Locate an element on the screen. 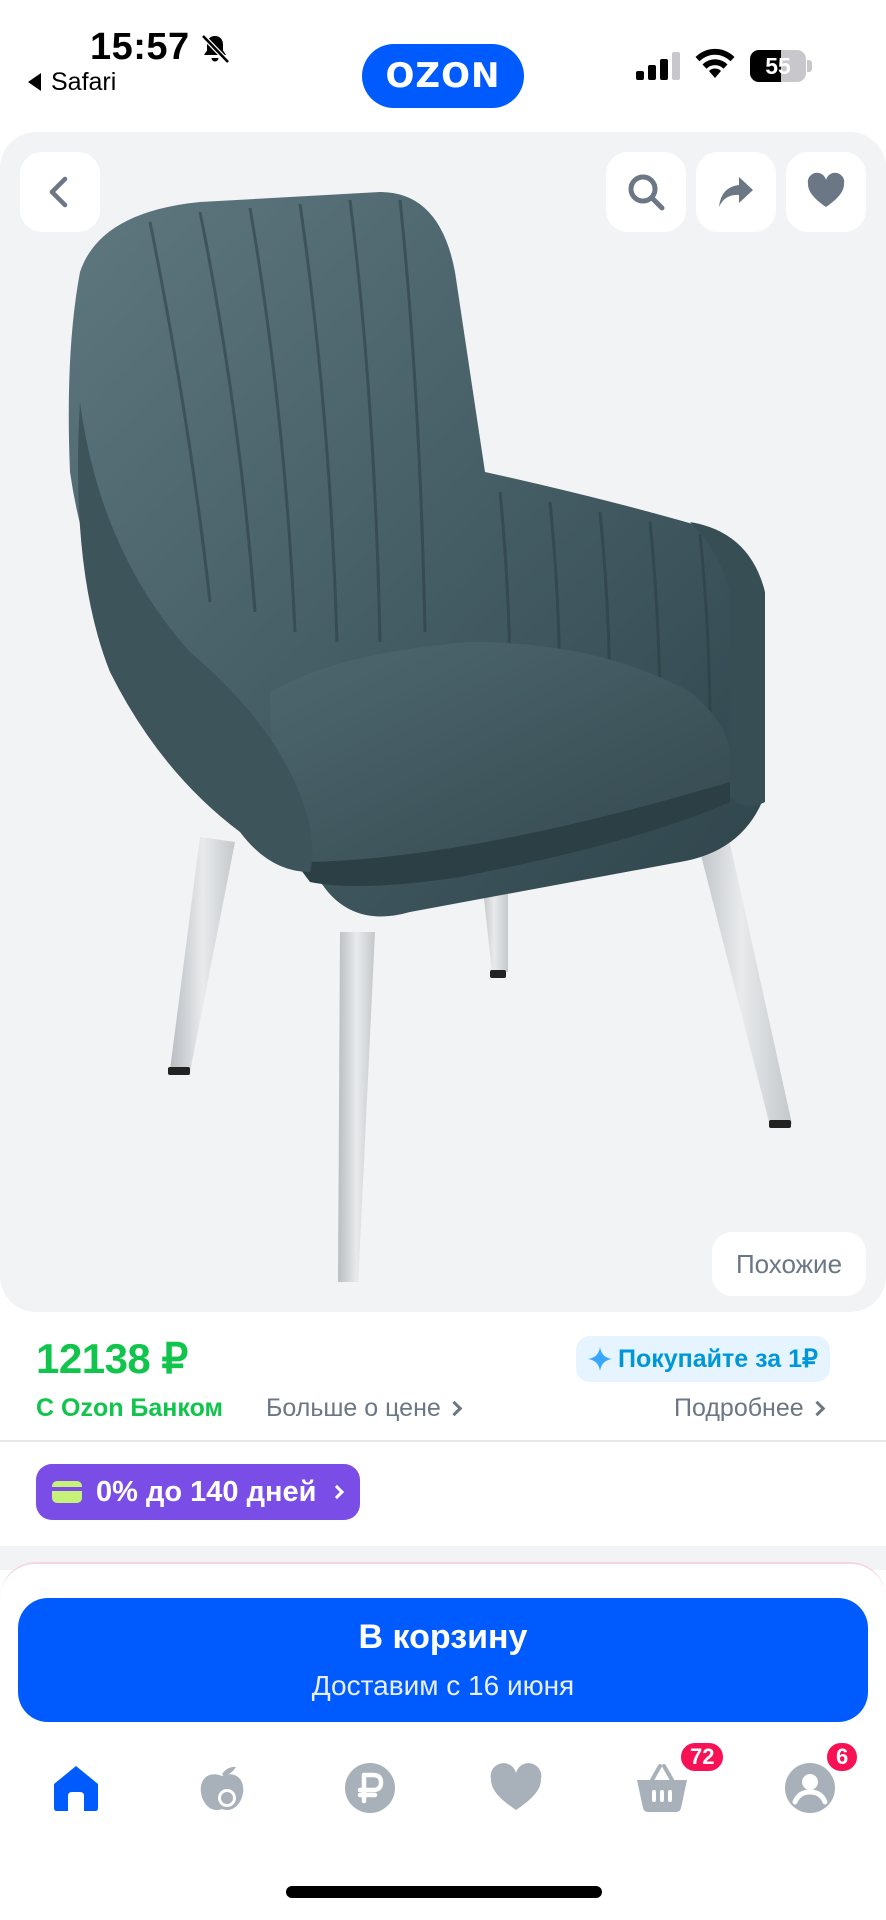 This screenshot has height=1920, width=886. ruble-icon is located at coordinates (370, 1788).